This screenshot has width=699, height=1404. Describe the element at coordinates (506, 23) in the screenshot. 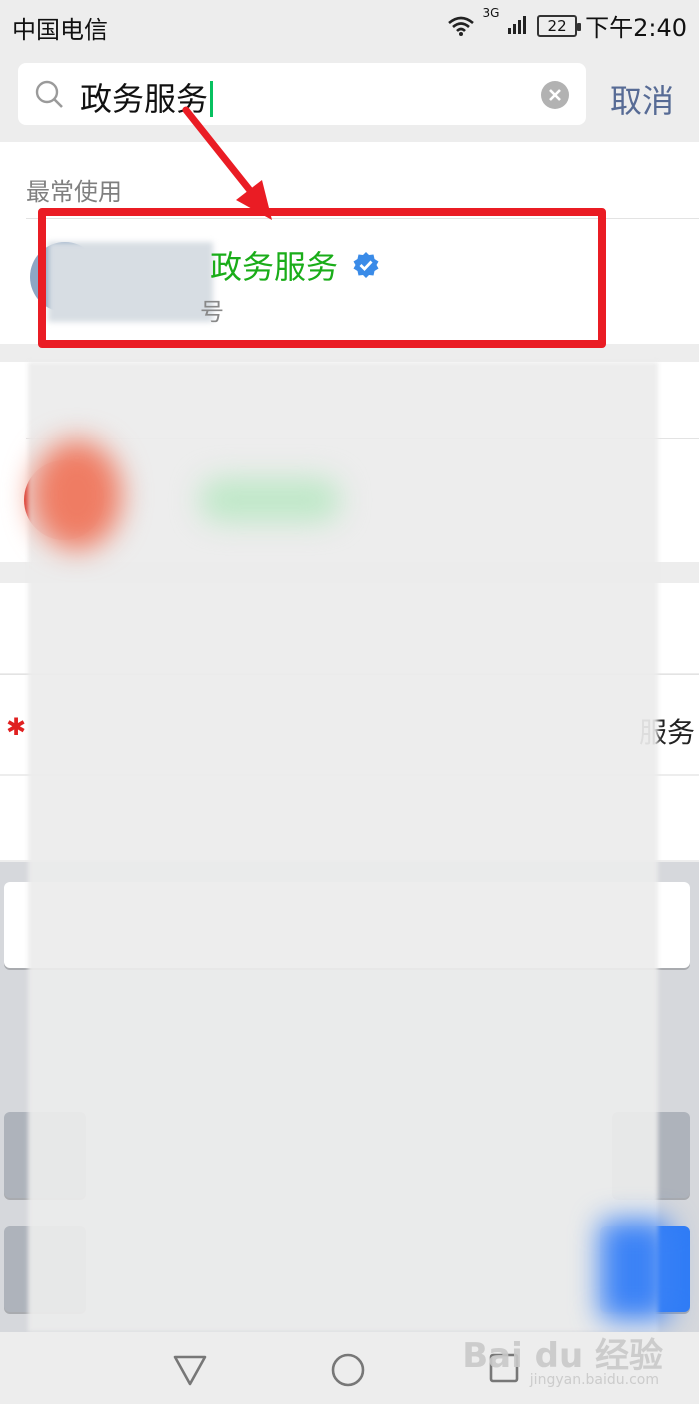

I see `signal-group: 3G` at that location.